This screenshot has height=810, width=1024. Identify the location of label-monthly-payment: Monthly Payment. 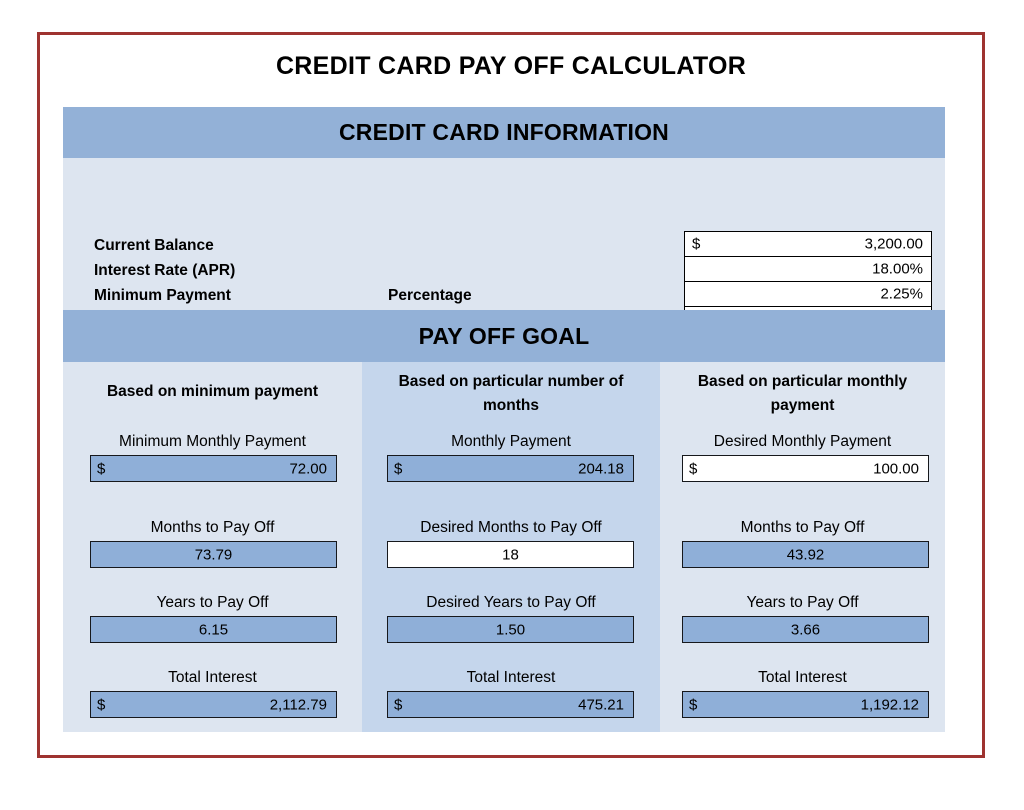
(511, 441).